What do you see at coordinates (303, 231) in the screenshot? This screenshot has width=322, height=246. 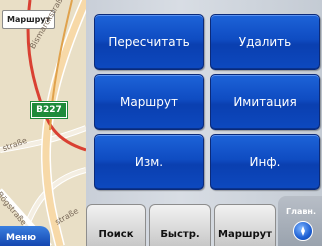 I see `compass-icon` at bounding box center [303, 231].